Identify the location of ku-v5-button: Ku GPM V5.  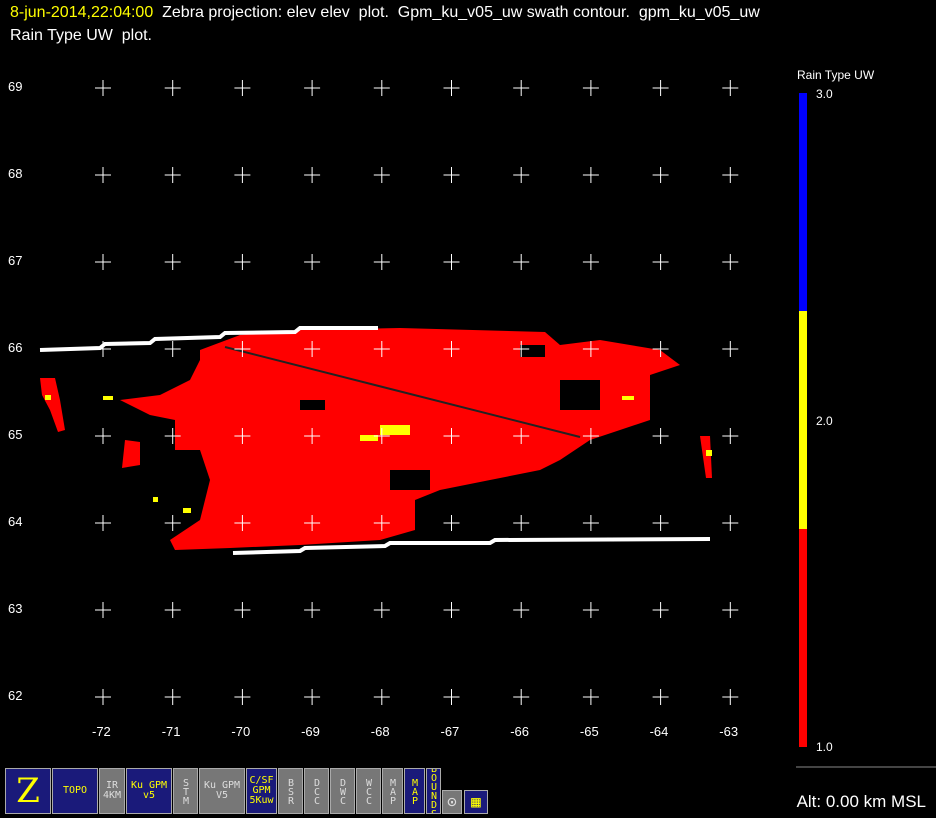
(222, 791).